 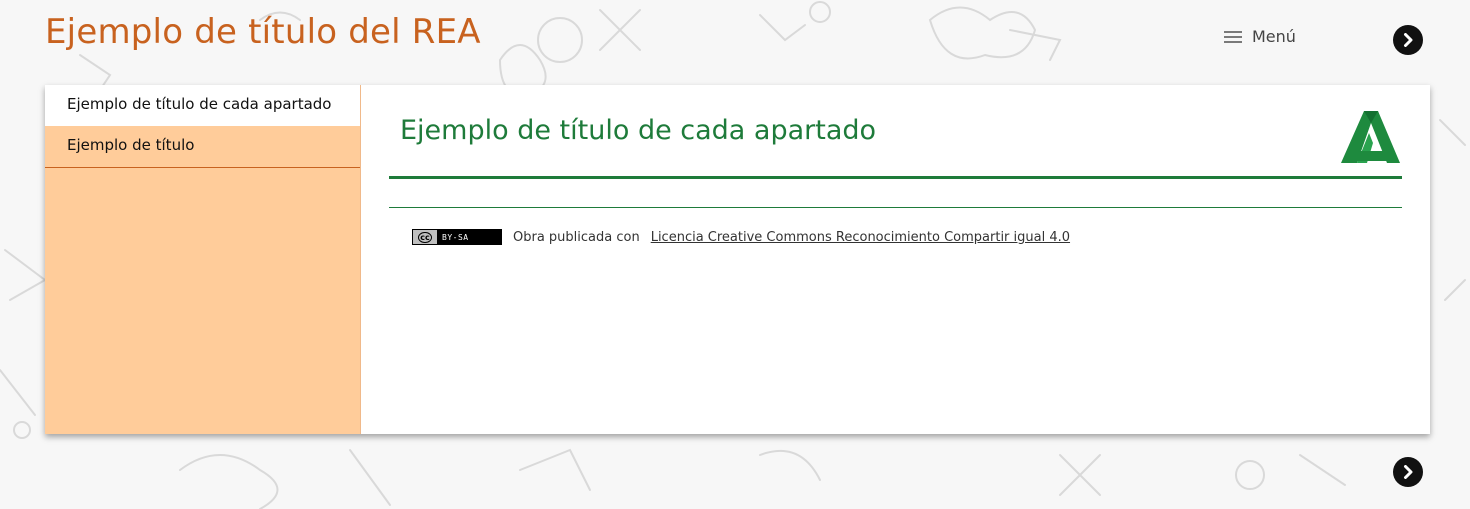 What do you see at coordinates (1233, 37) in the screenshot?
I see `hamburger-icon` at bounding box center [1233, 37].